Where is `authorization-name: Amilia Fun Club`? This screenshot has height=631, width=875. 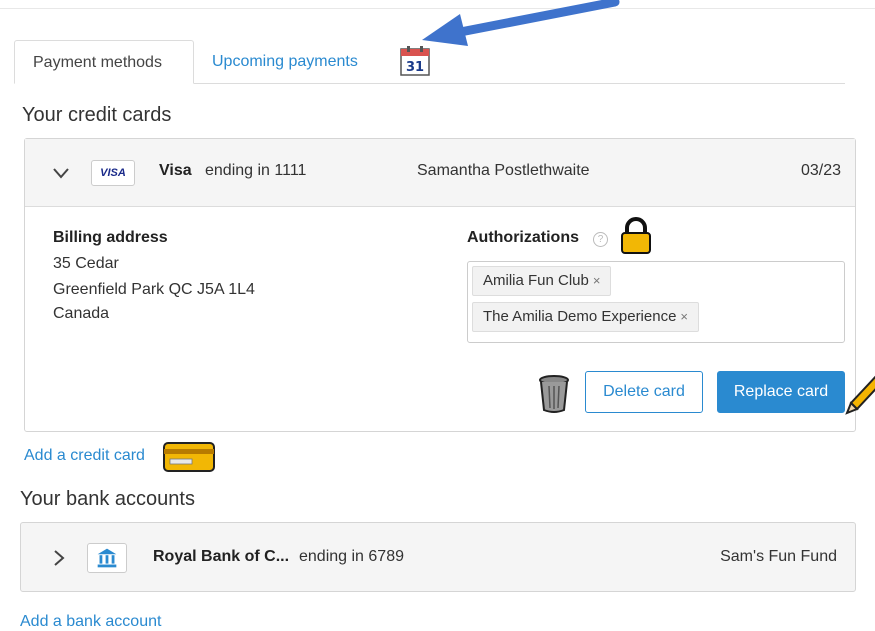
authorization-name: Amilia Fun Club is located at coordinates (536, 280).